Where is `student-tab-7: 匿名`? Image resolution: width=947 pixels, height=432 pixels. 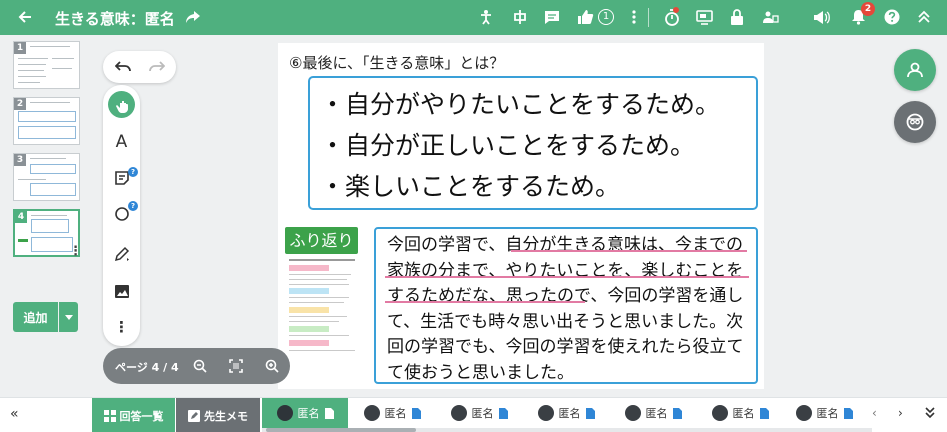 student-tab-7: 匿名 is located at coordinates (824, 413).